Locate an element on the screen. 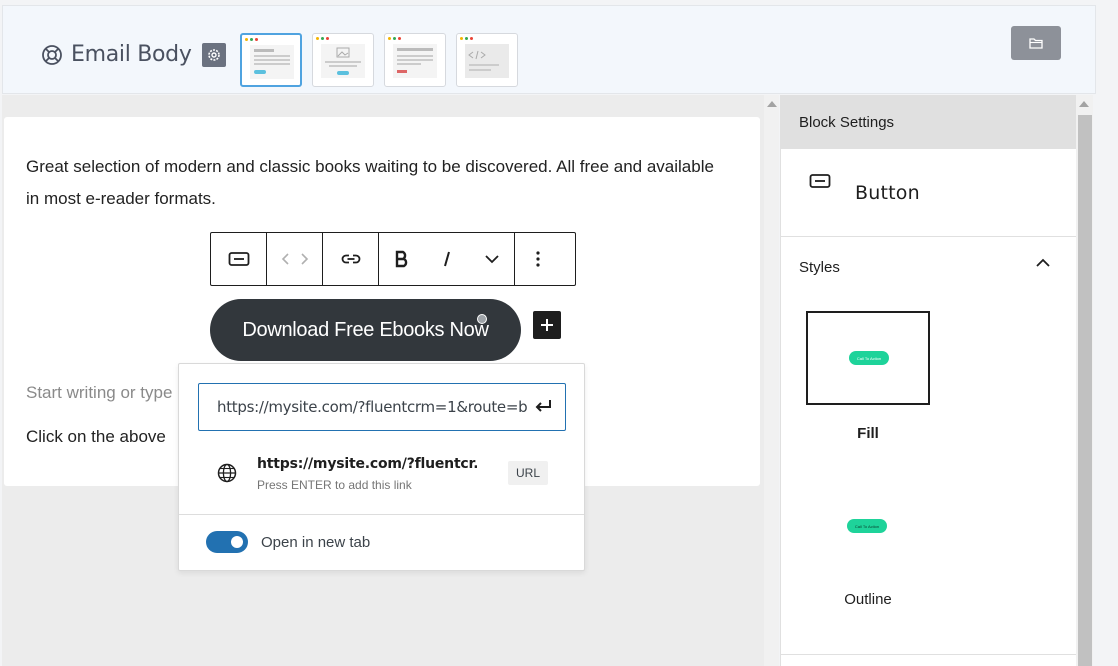  chevron-up-icon is located at coordinates (1043, 263).